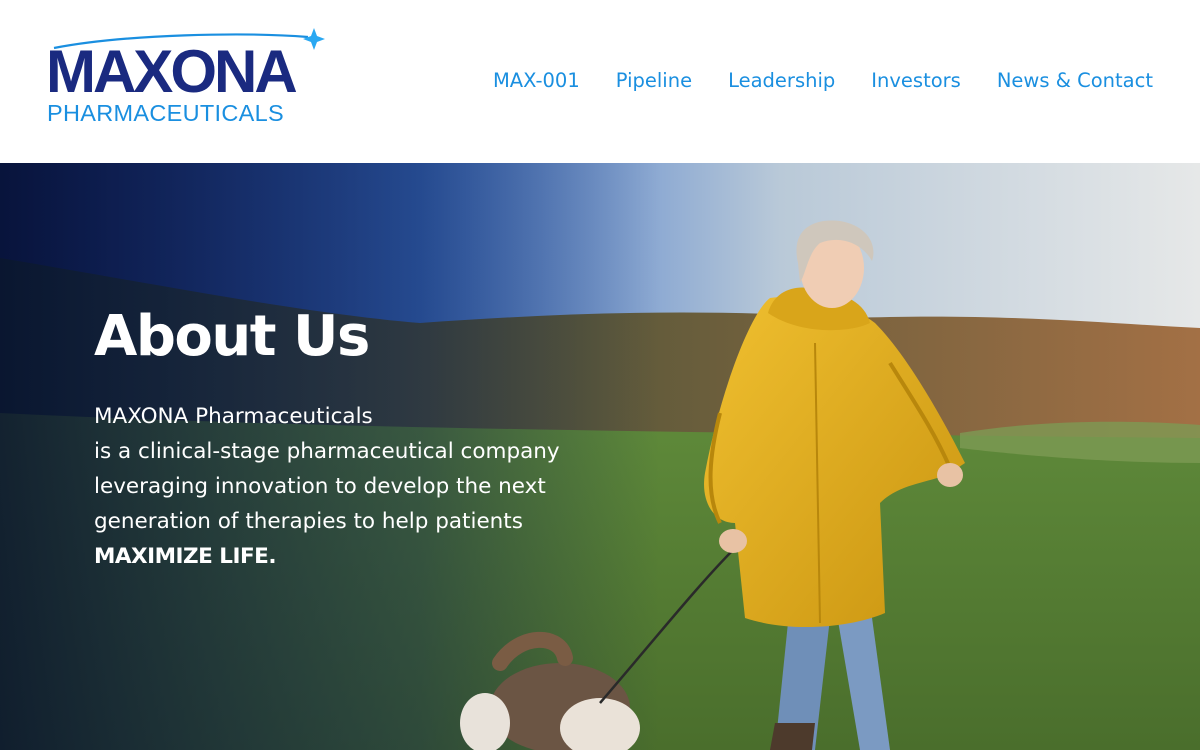 The image size is (1200, 750). I want to click on nav-news-contact: News & Contact, so click(1075, 81).